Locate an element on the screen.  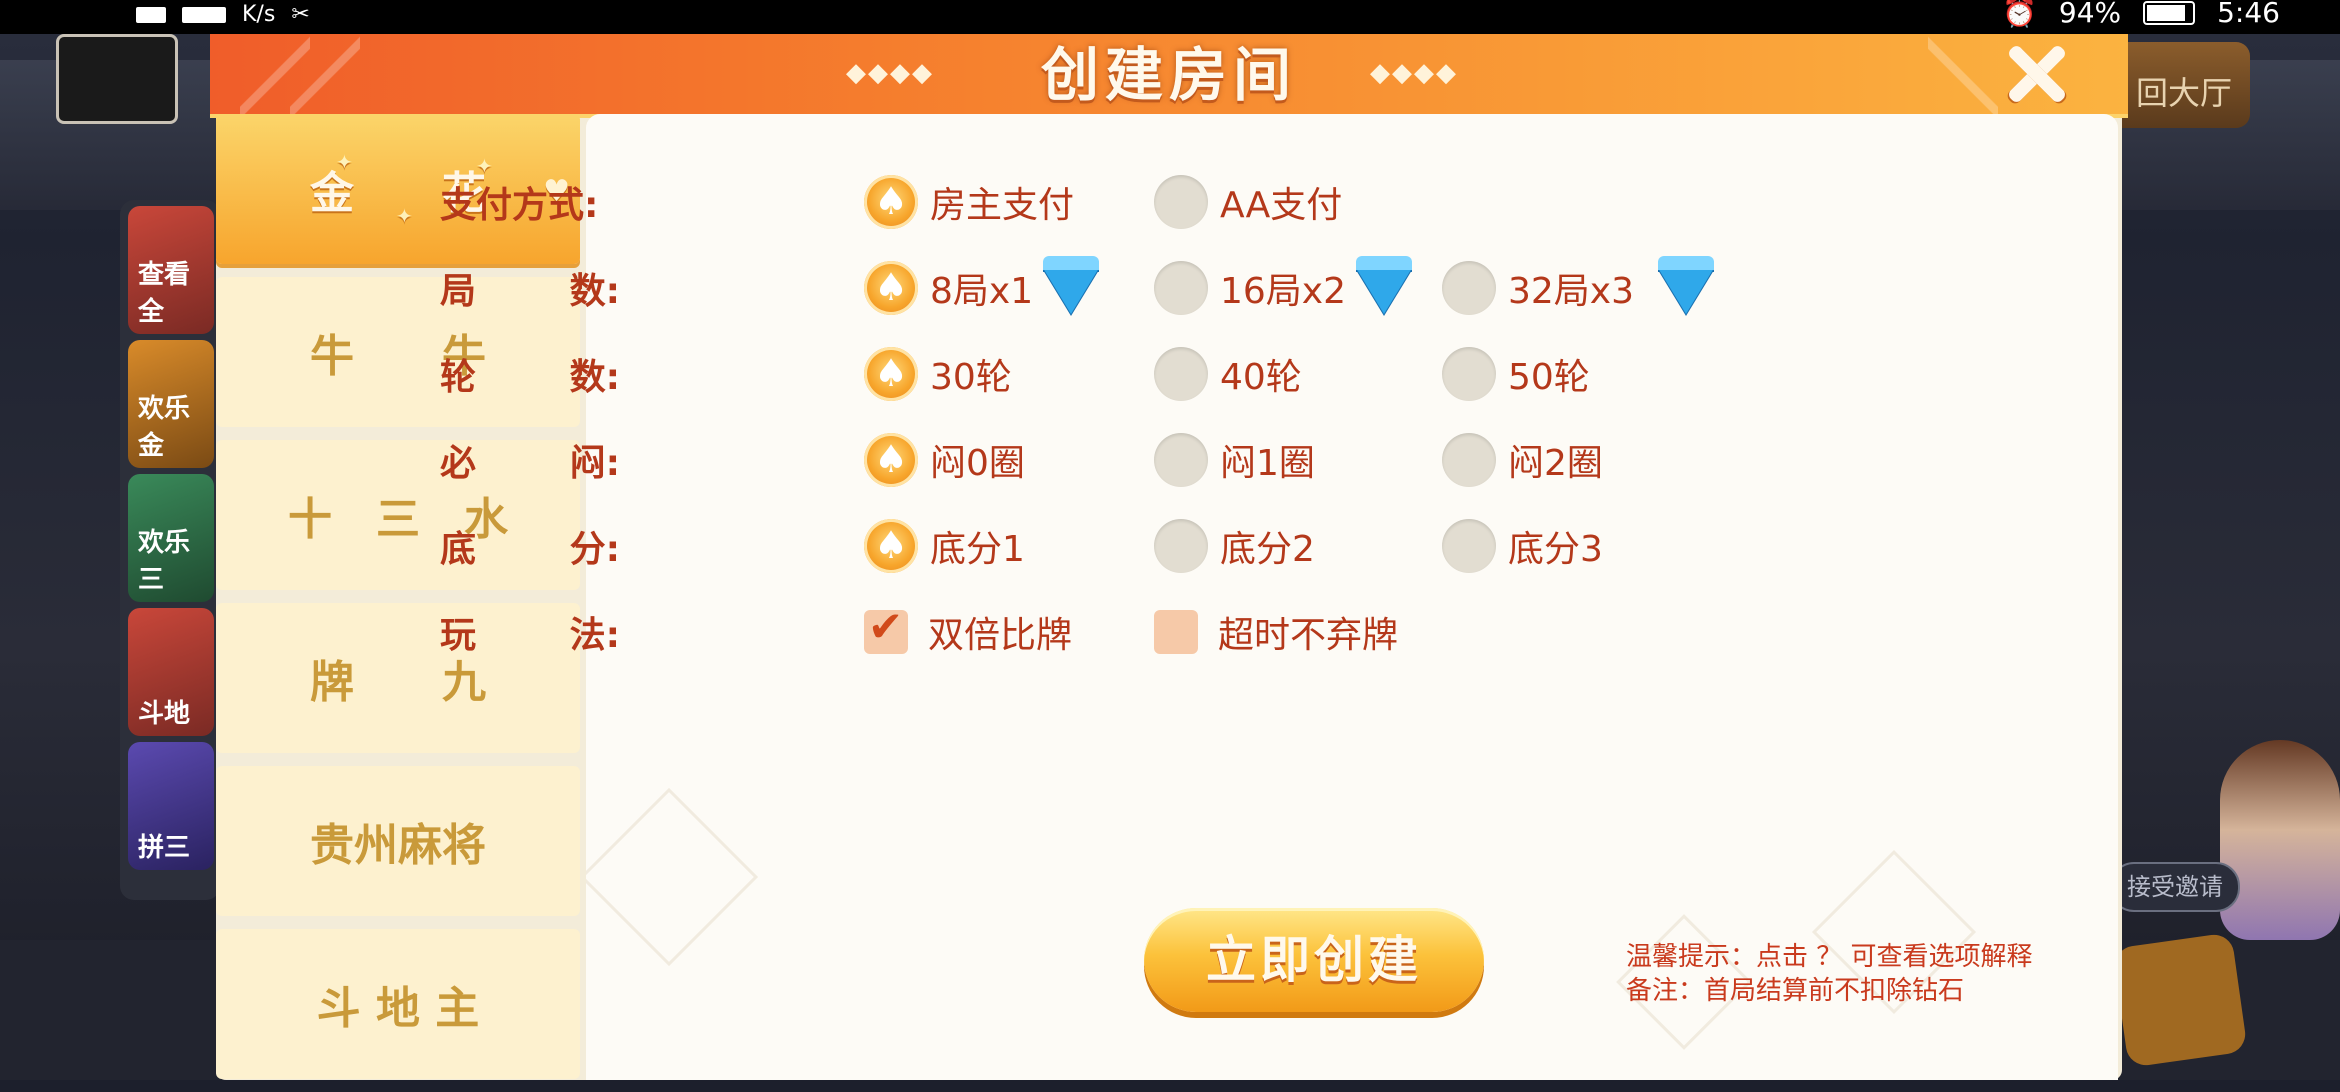
dialog-header: ◆◆◆◆ 创建房间 ◆◆◆◆ is located at coordinates (1169, 76).